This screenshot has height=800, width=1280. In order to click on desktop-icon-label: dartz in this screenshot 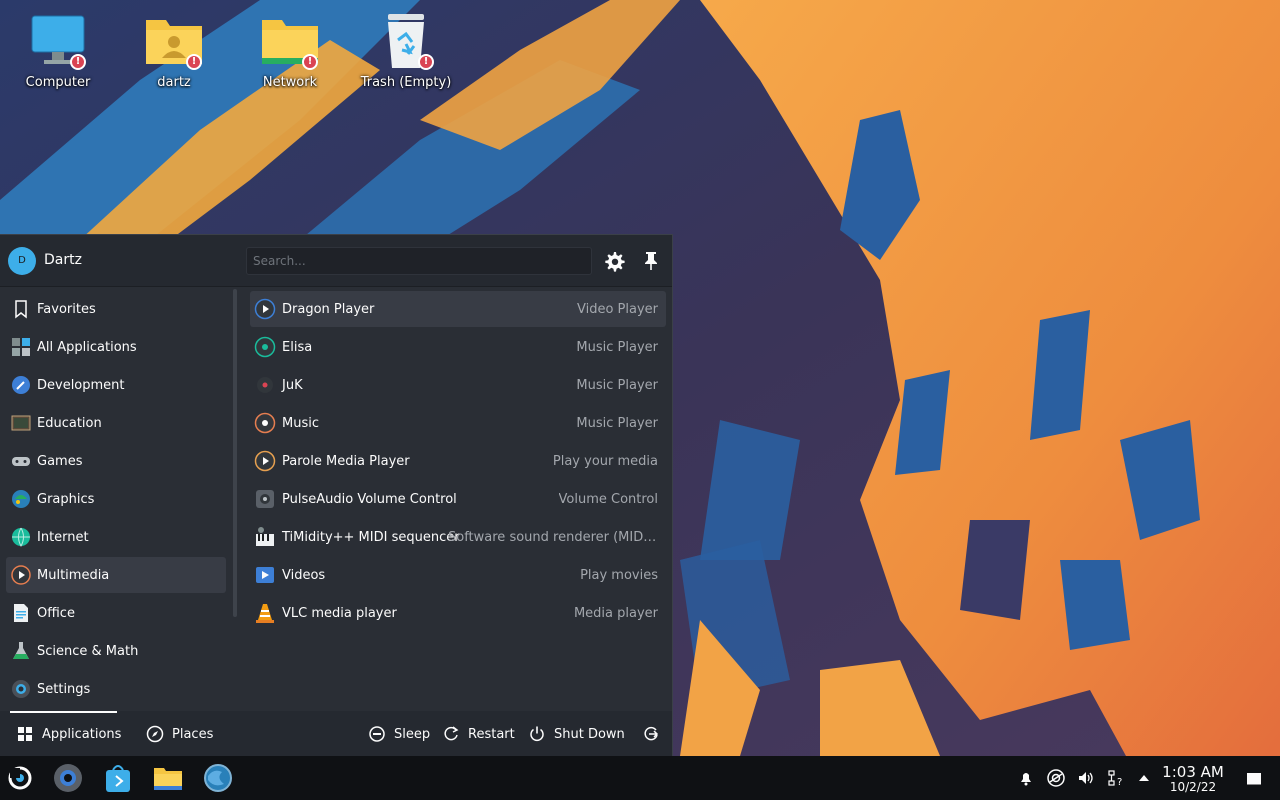, I will do `click(174, 82)`.